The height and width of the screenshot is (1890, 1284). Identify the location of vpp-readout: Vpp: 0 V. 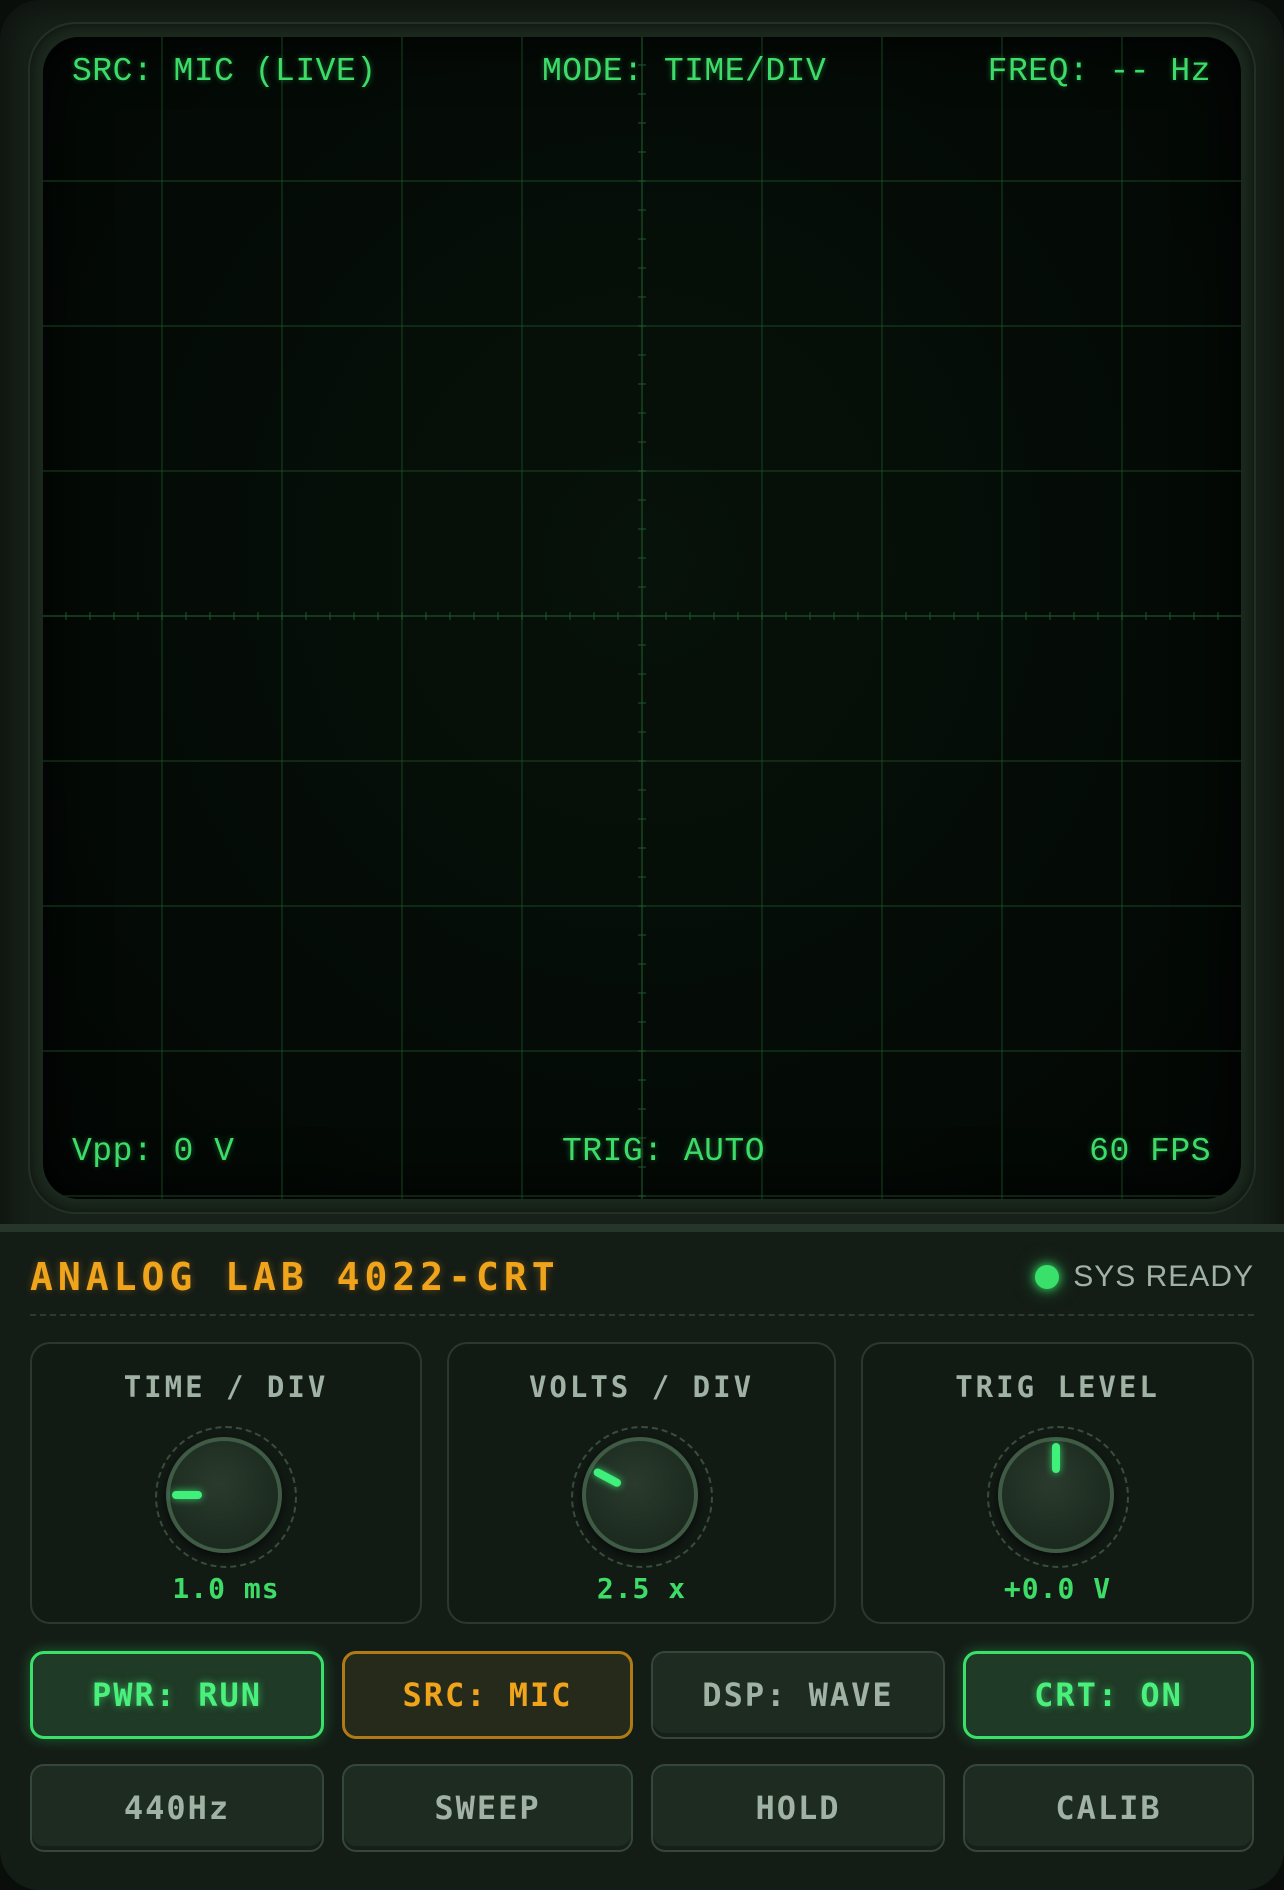
(153, 1151).